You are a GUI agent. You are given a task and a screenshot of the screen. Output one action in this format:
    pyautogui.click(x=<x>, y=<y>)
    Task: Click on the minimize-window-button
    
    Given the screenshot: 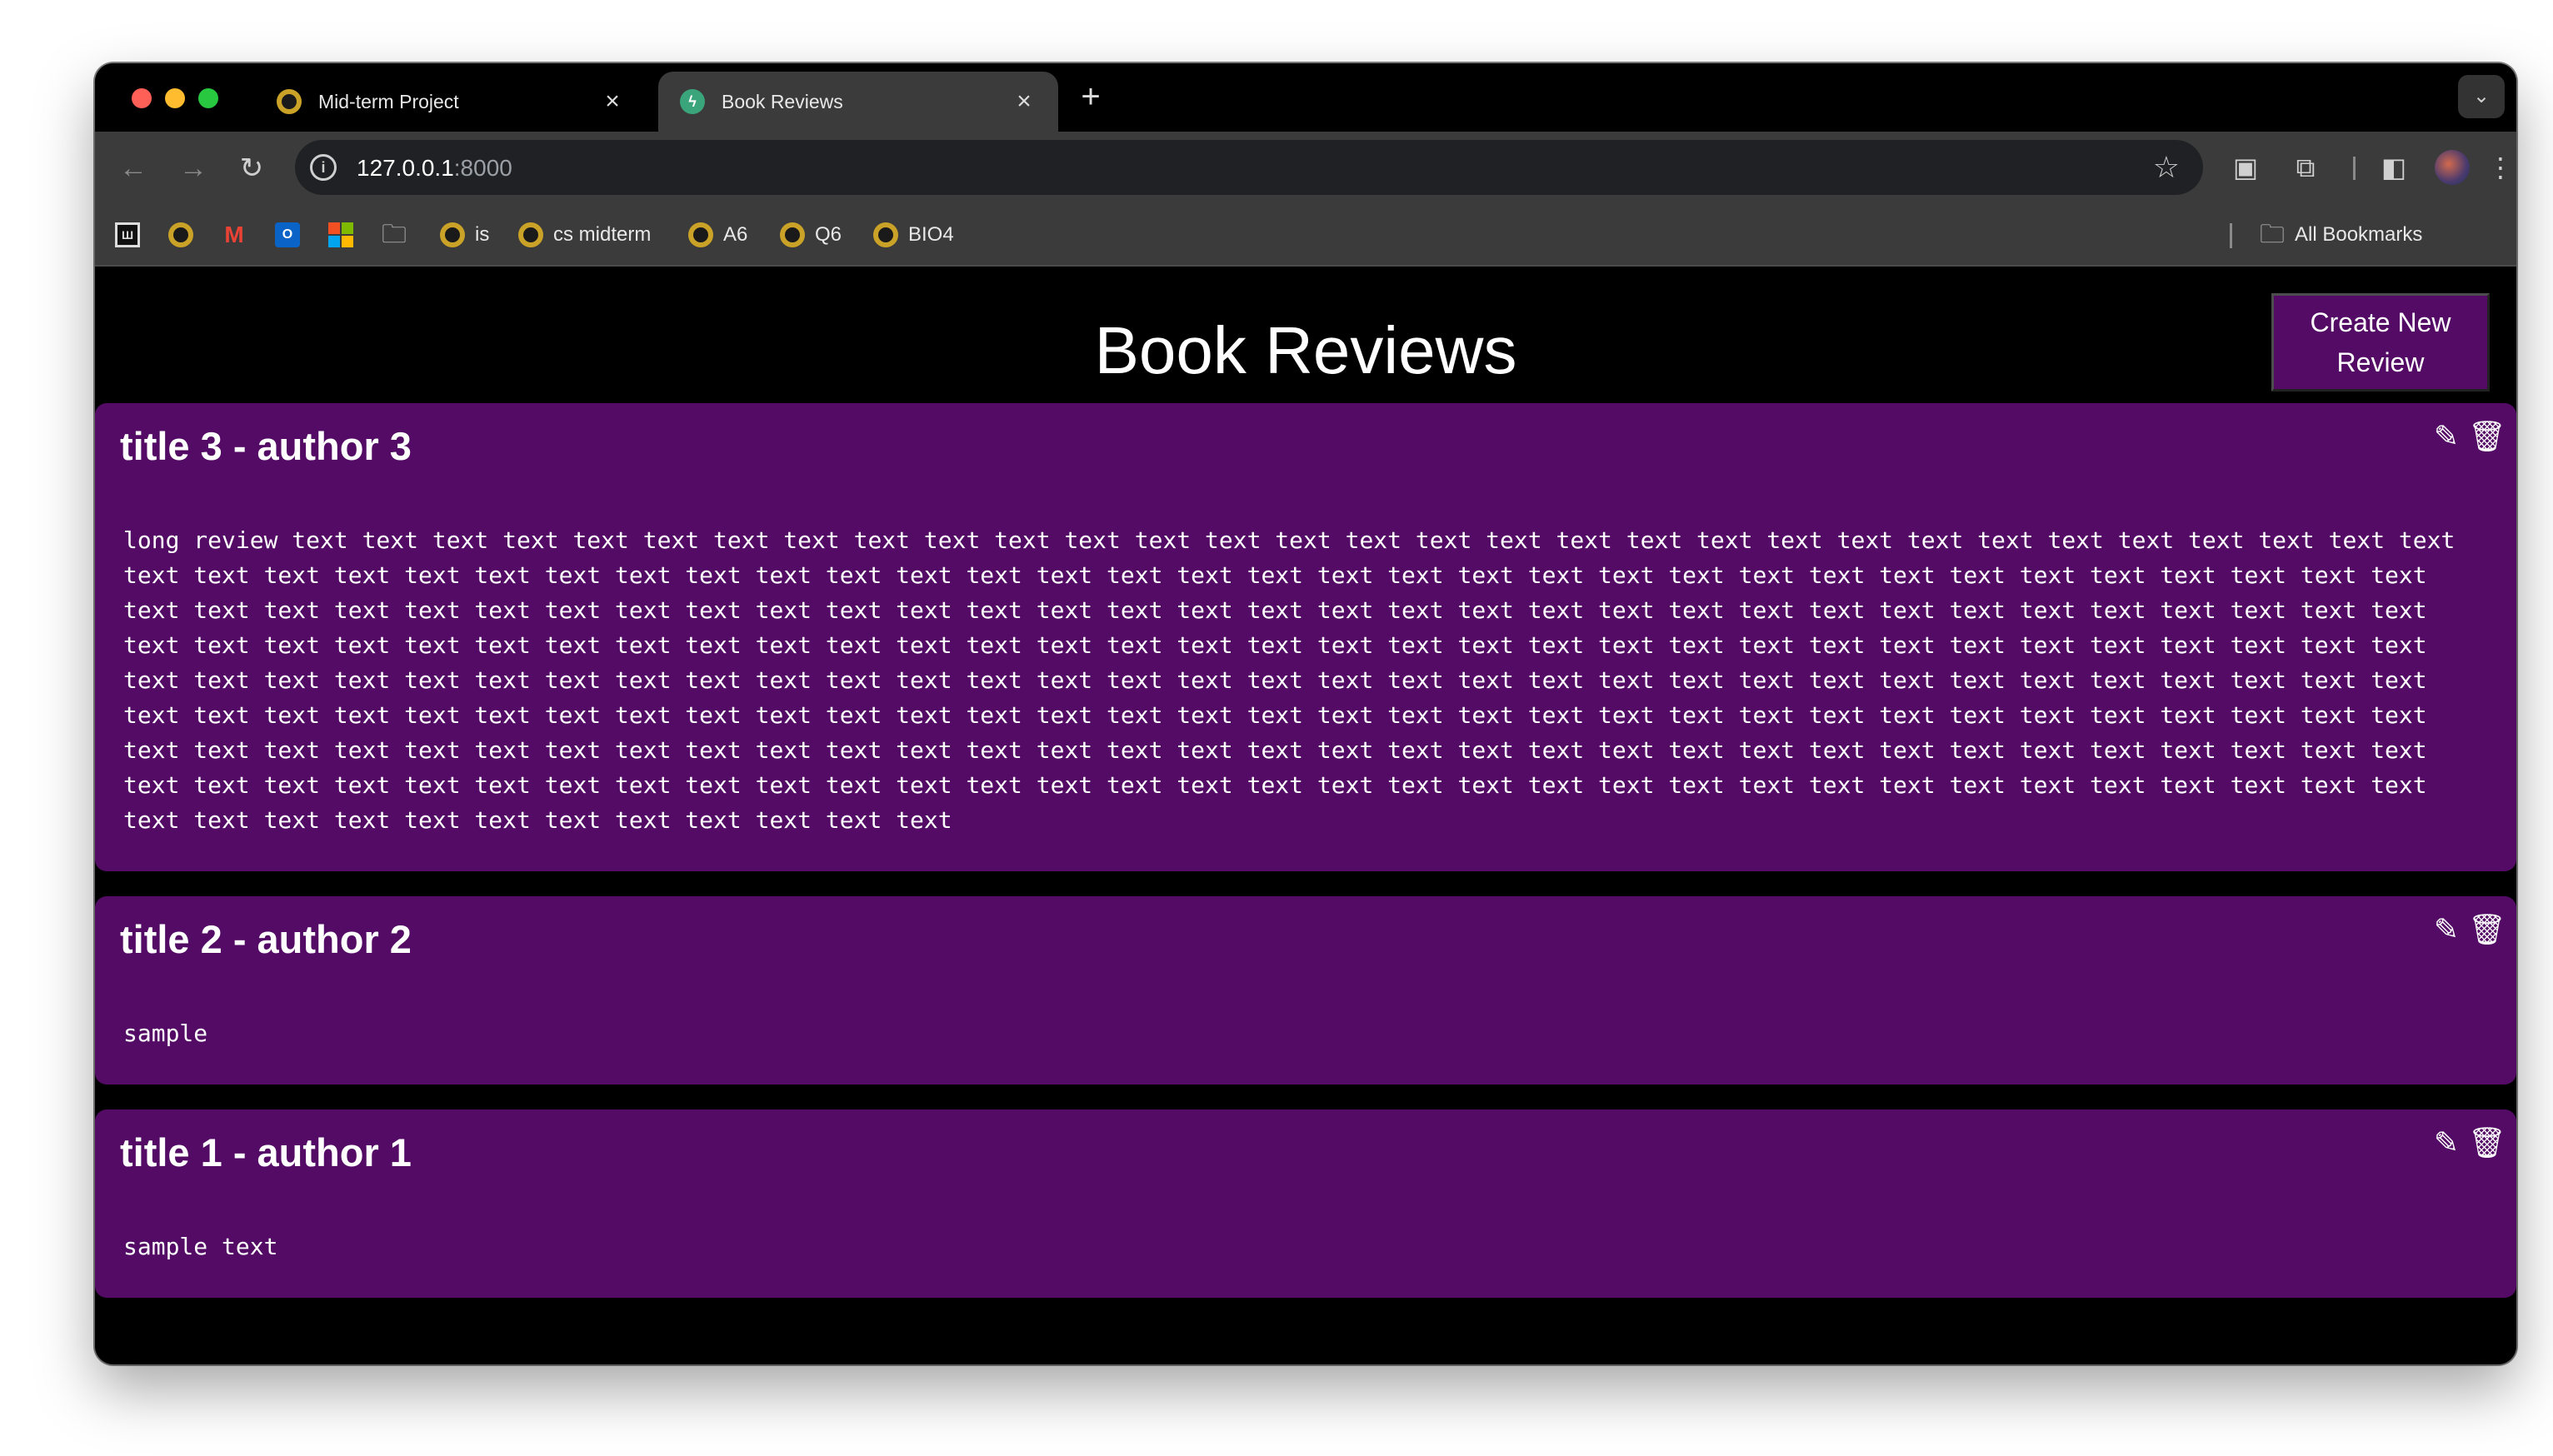 What is the action you would take?
    pyautogui.click(x=175, y=98)
    